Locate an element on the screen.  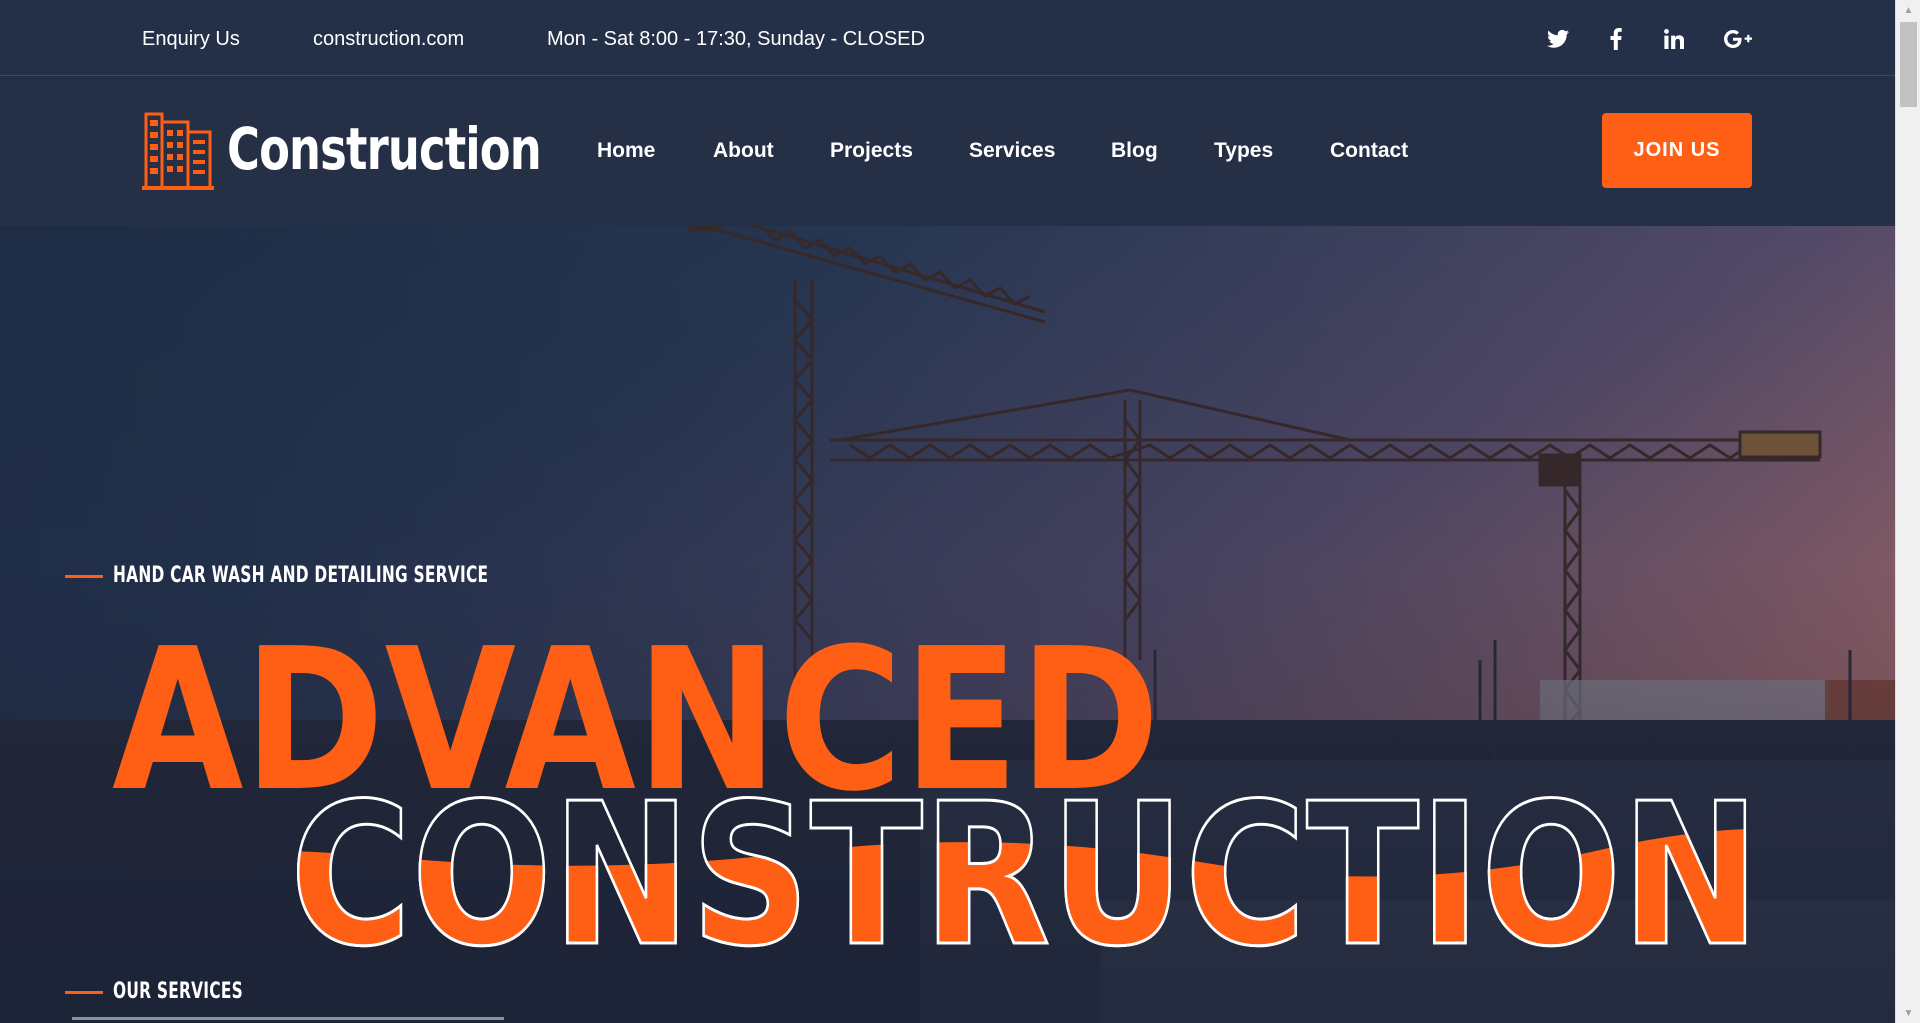
scroll-up-arrow-icon: ▲ is located at coordinates (1908, 10).